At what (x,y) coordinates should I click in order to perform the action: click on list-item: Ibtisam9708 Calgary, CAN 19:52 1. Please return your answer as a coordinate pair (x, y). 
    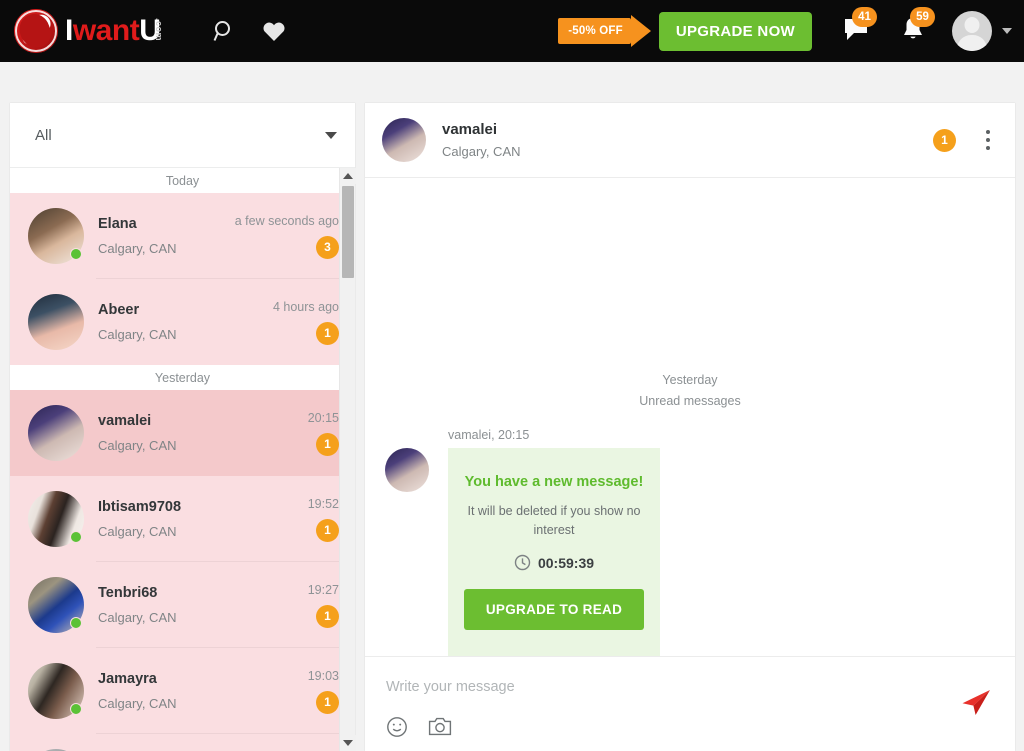
    Looking at the image, I should click on (182, 519).